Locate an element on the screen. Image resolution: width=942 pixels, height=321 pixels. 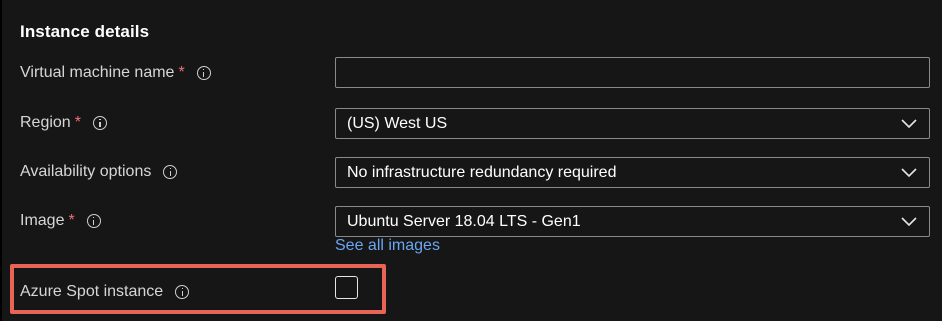
region-label: Region is located at coordinates (45, 122).